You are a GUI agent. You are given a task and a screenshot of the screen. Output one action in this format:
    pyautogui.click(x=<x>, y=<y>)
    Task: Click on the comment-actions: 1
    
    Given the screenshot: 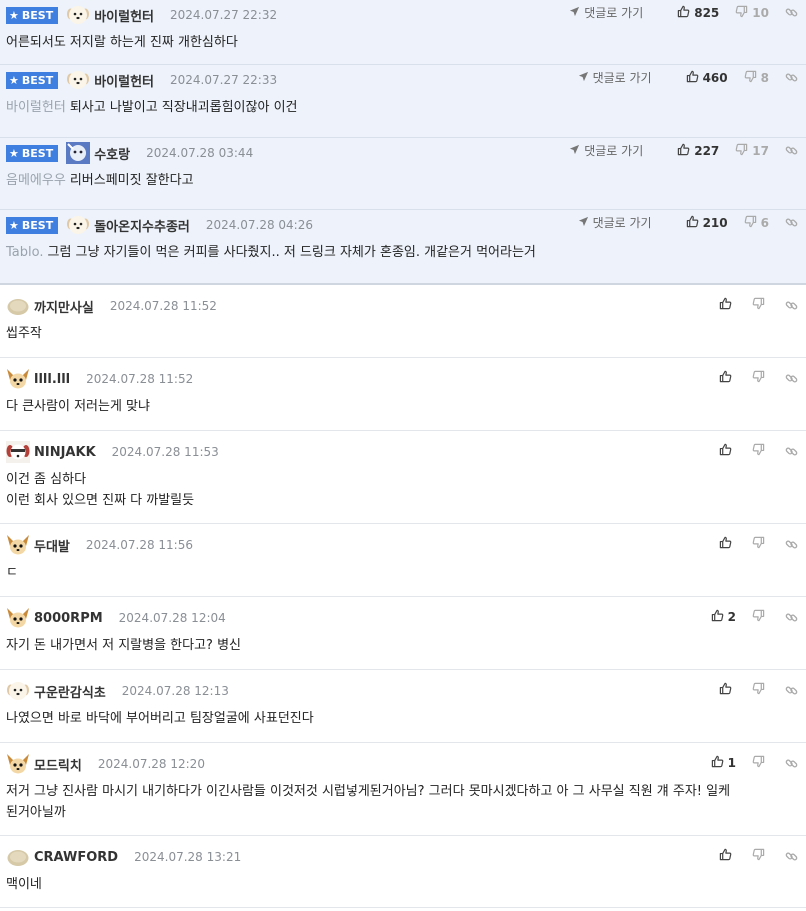 What is the action you would take?
    pyautogui.click(x=746, y=763)
    